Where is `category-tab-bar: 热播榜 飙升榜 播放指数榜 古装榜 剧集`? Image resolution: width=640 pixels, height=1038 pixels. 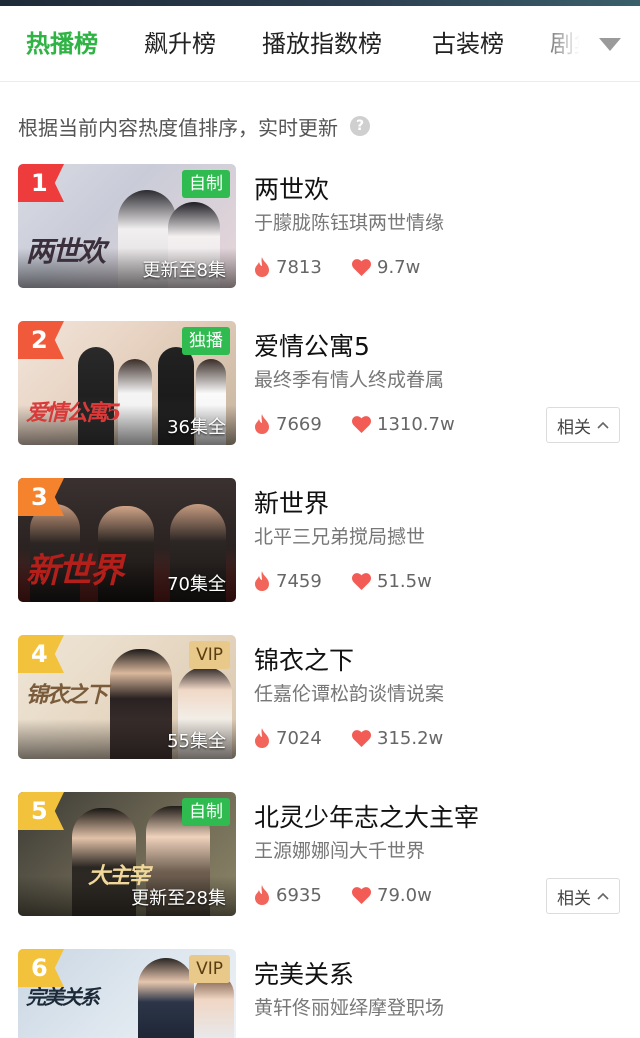
category-tab-bar: 热播榜 飙升榜 播放指数榜 古装榜 剧集 is located at coordinates (320, 44).